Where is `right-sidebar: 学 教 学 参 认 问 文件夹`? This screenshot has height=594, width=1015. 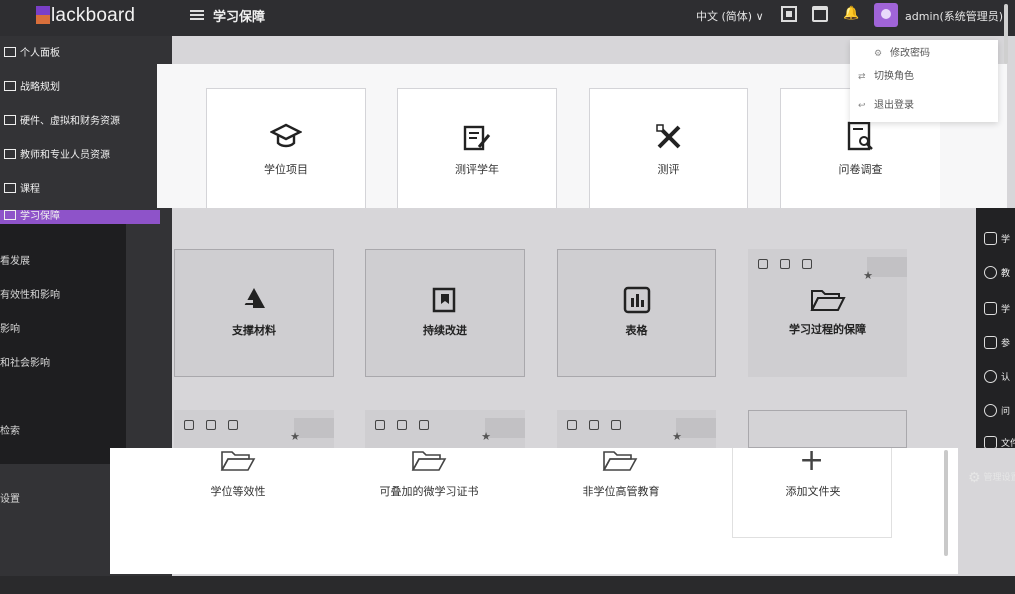 right-sidebar: 学 教 学 参 认 问 文件夹 is located at coordinates (995, 328).